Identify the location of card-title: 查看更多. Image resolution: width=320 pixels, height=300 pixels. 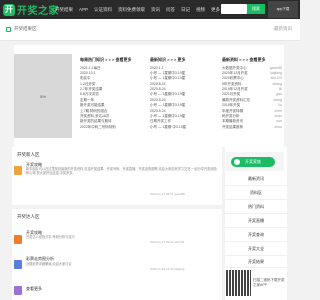
(34, 289).